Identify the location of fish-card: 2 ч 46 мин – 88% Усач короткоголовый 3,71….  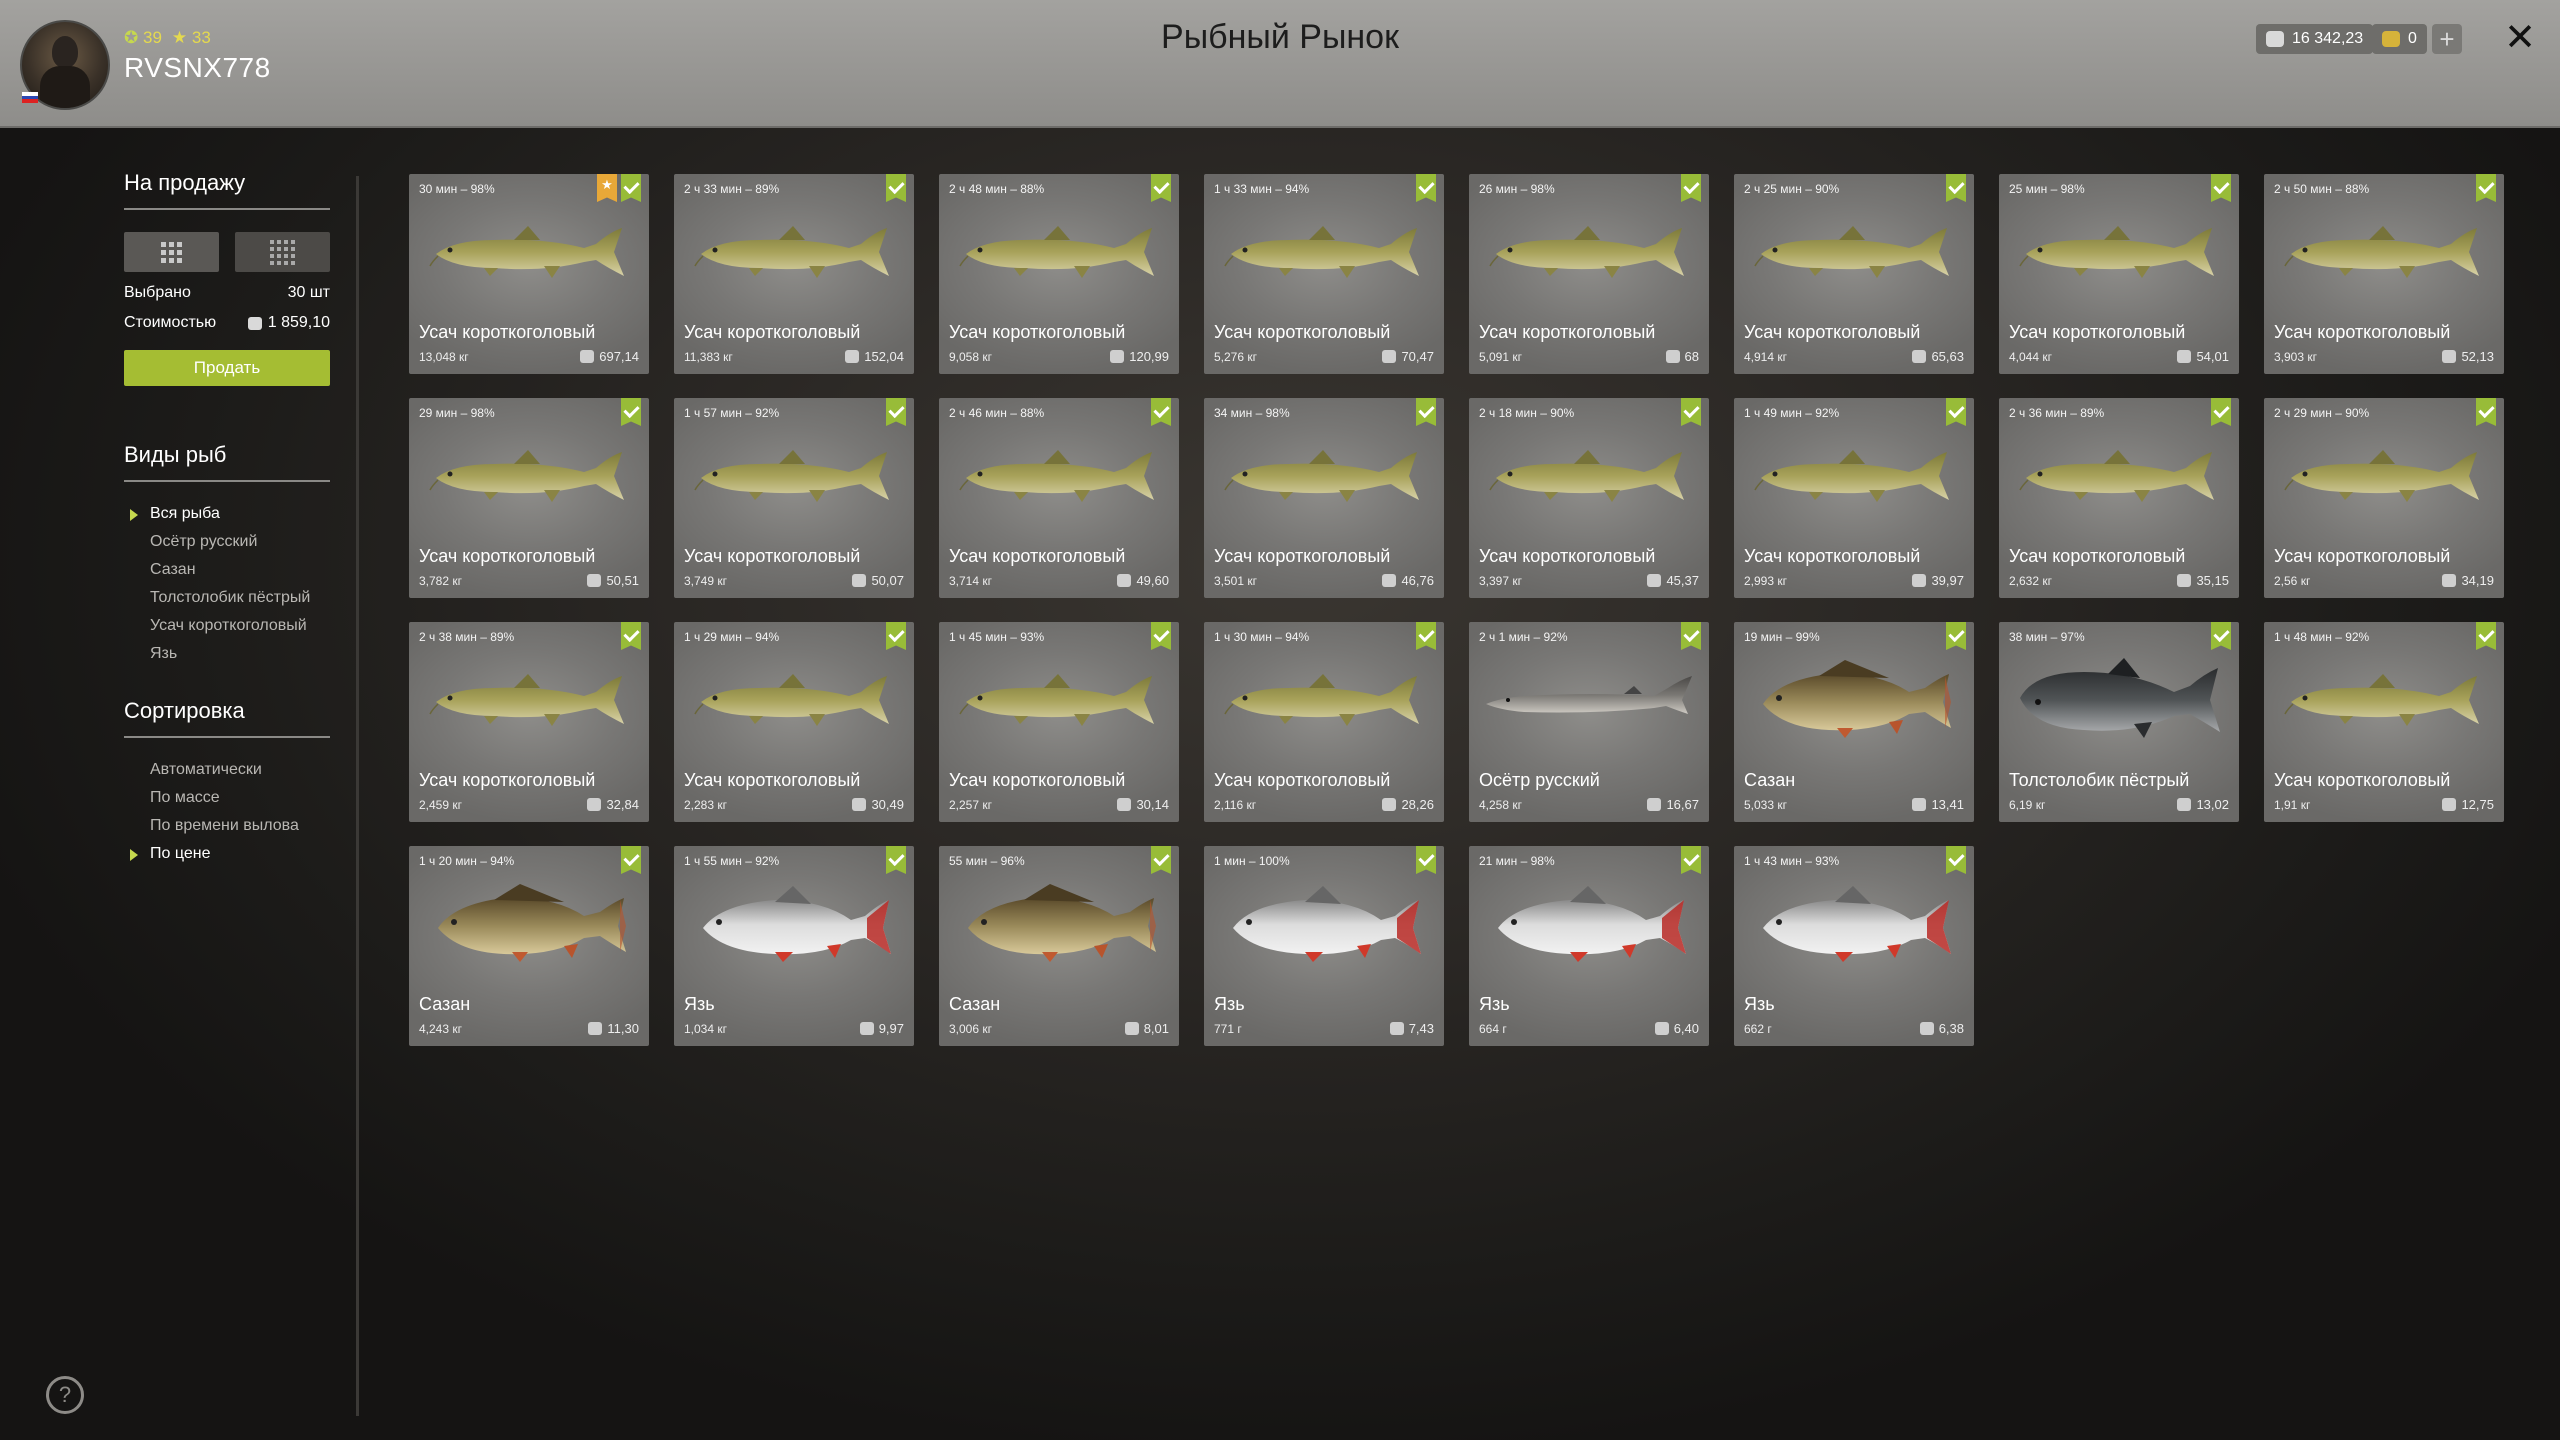
(1059, 498).